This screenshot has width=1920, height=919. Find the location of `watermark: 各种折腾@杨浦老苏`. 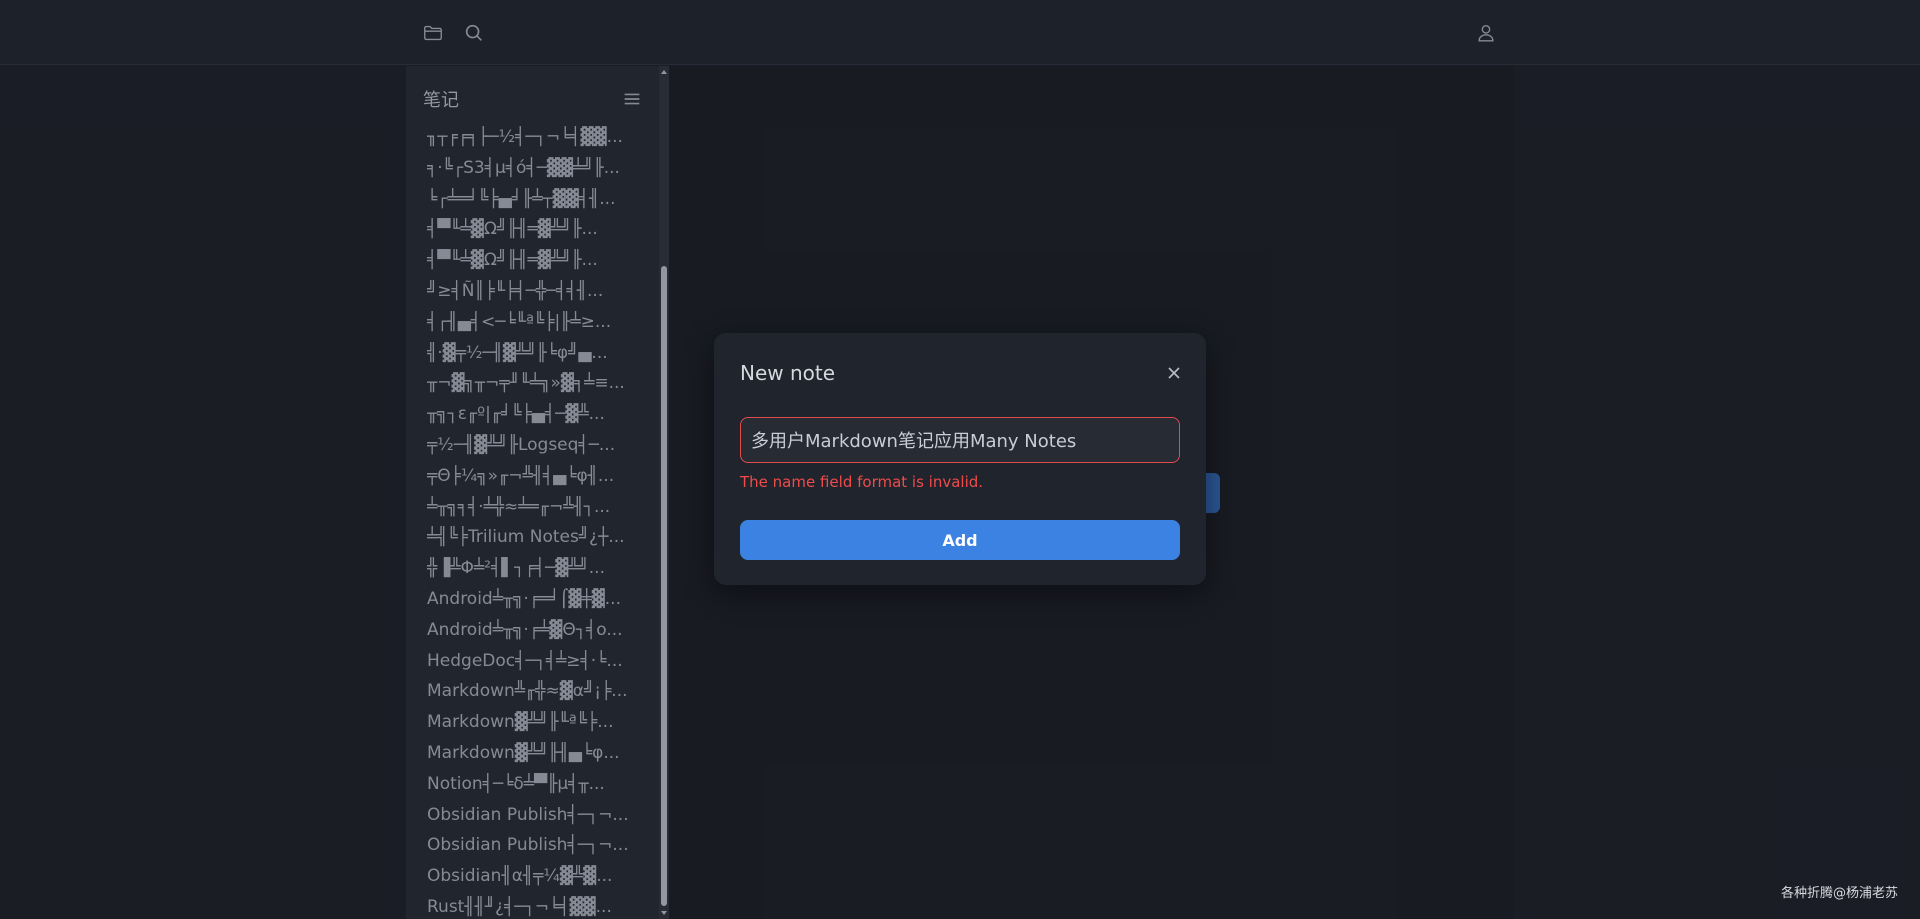

watermark: 各种折腾@杨浦老苏 is located at coordinates (1839, 893).